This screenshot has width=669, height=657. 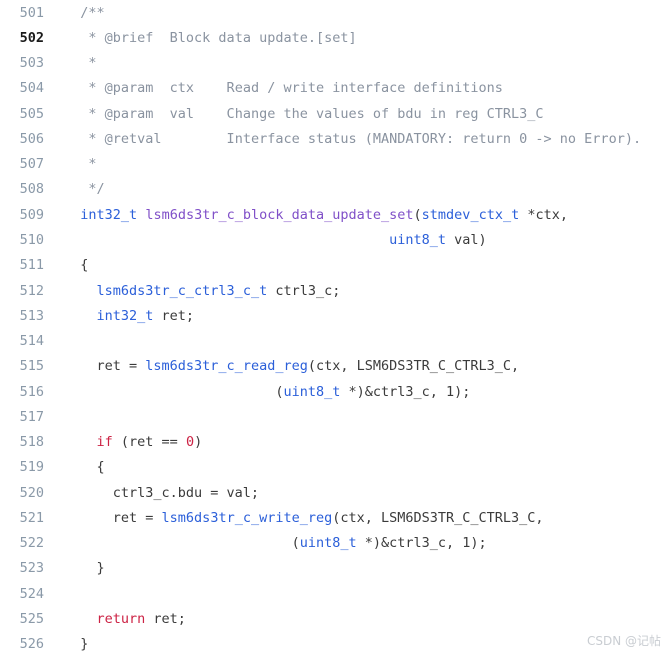 I want to click on line-number: 513, so click(x=31, y=315).